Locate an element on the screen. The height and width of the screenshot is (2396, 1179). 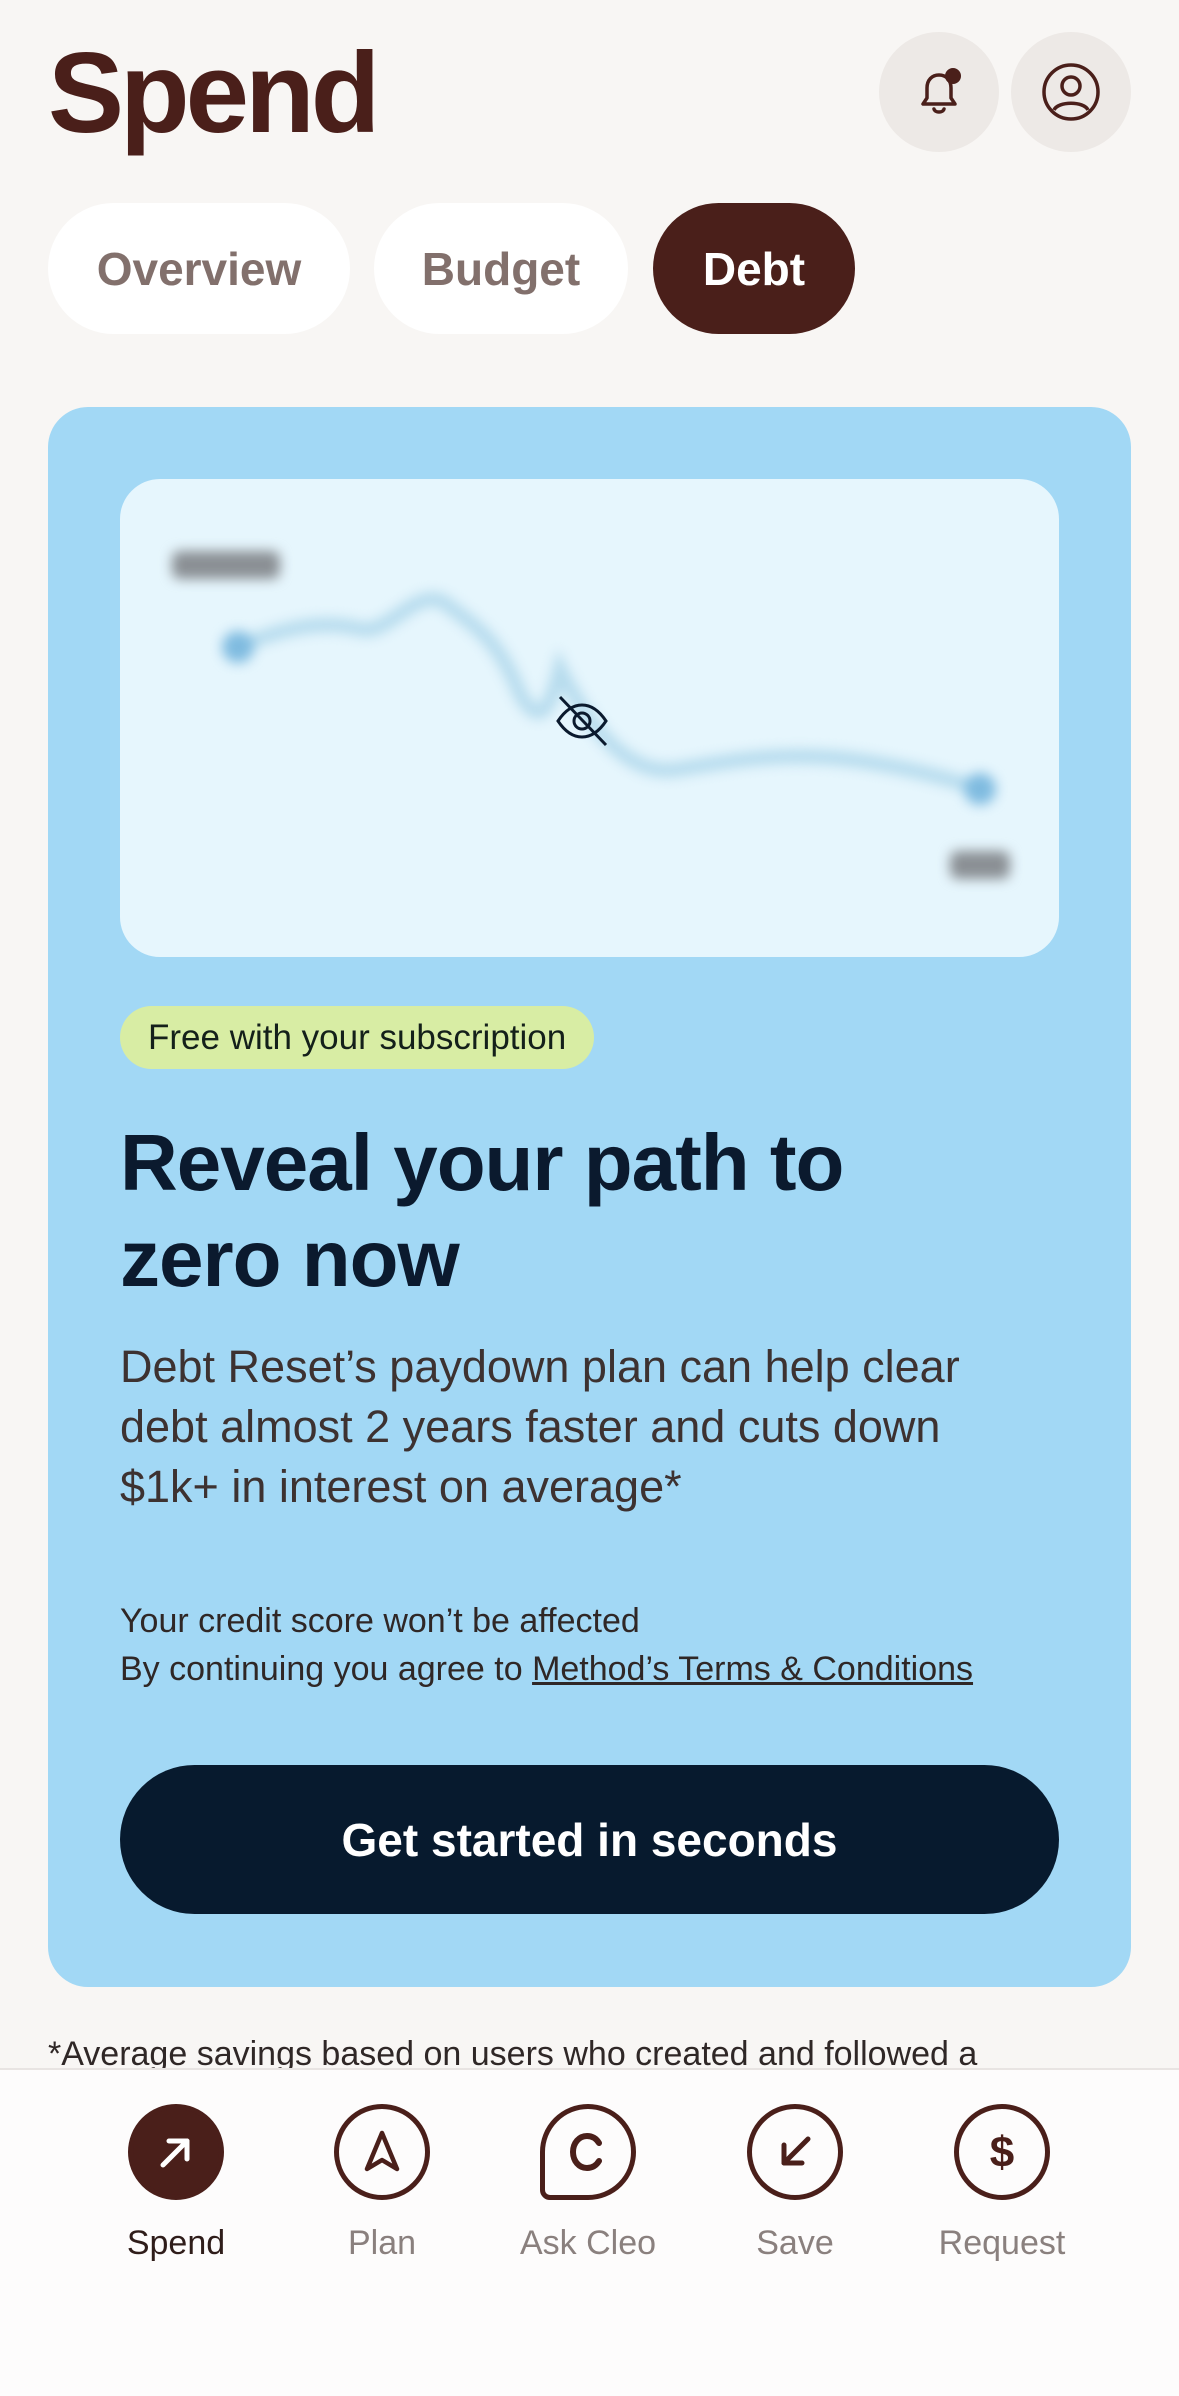
notifications-button is located at coordinates (939, 92).